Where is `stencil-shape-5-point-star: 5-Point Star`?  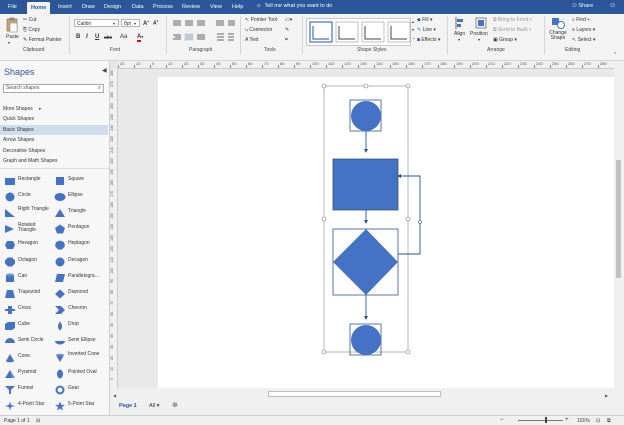 stencil-shape-5-point-star: 5-Point Star is located at coordinates (76, 406).